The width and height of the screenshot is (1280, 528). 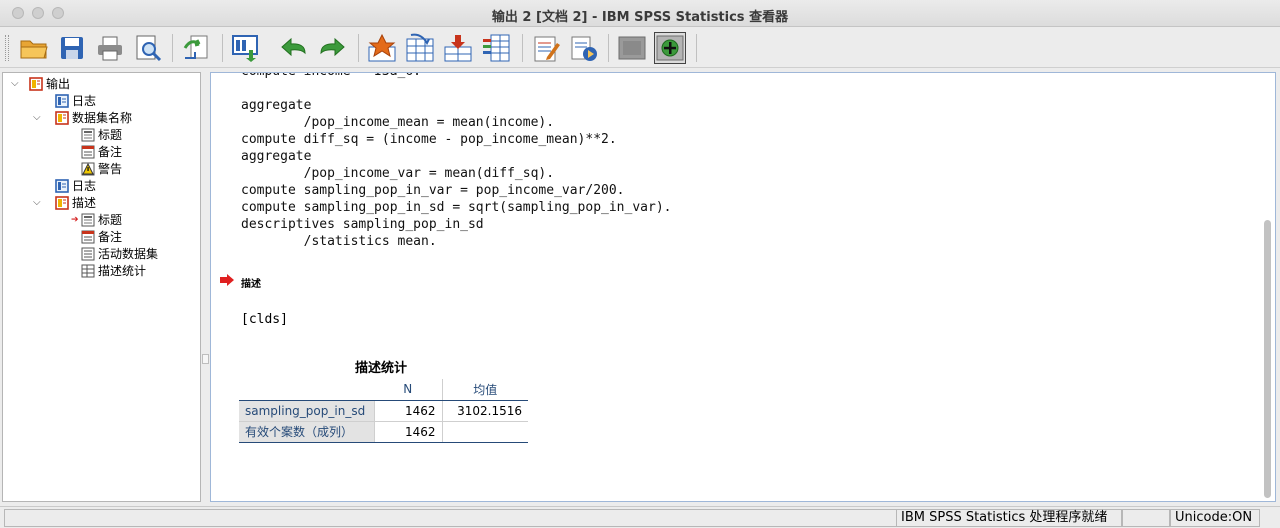 I want to click on syntax-line: /statistics mean., so click(x=339, y=241).